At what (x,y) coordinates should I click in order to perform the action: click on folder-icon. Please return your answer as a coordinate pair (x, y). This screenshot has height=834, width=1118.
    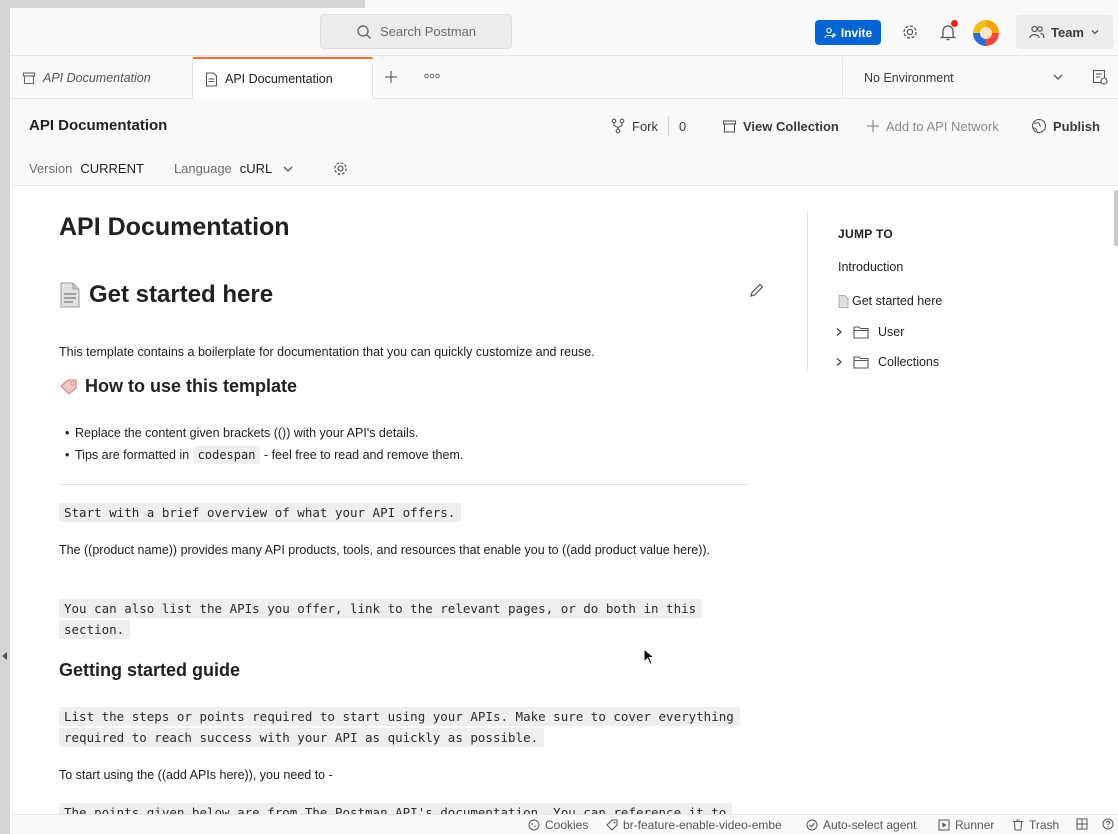
    Looking at the image, I should click on (861, 332).